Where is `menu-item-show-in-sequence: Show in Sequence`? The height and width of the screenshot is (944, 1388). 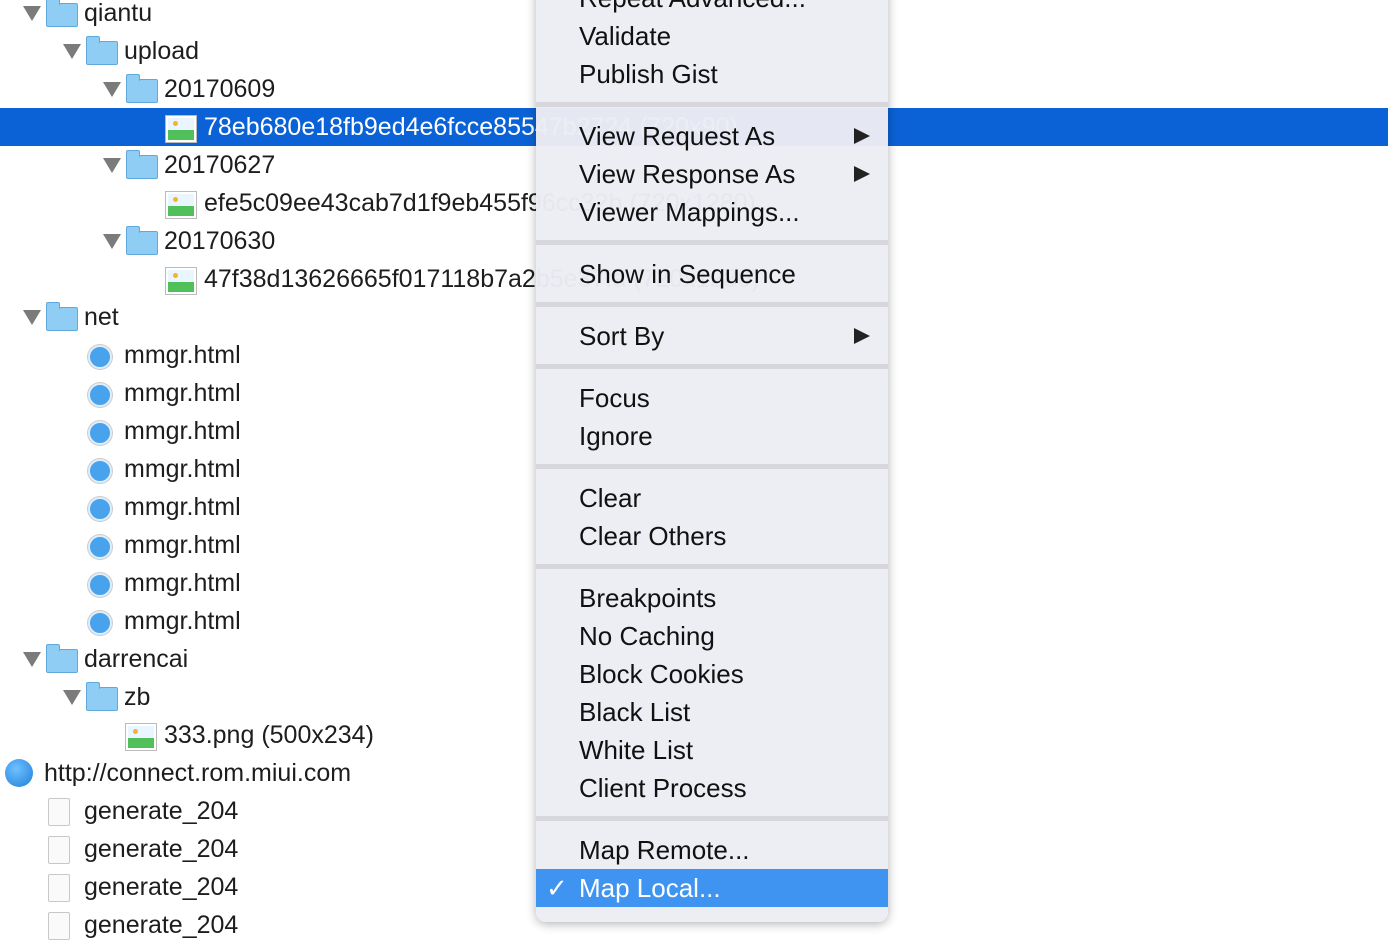 menu-item-show-in-sequence: Show in Sequence is located at coordinates (712, 274).